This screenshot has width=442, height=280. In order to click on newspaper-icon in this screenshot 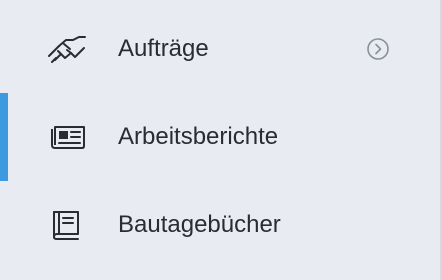, I will do `click(67, 137)`.